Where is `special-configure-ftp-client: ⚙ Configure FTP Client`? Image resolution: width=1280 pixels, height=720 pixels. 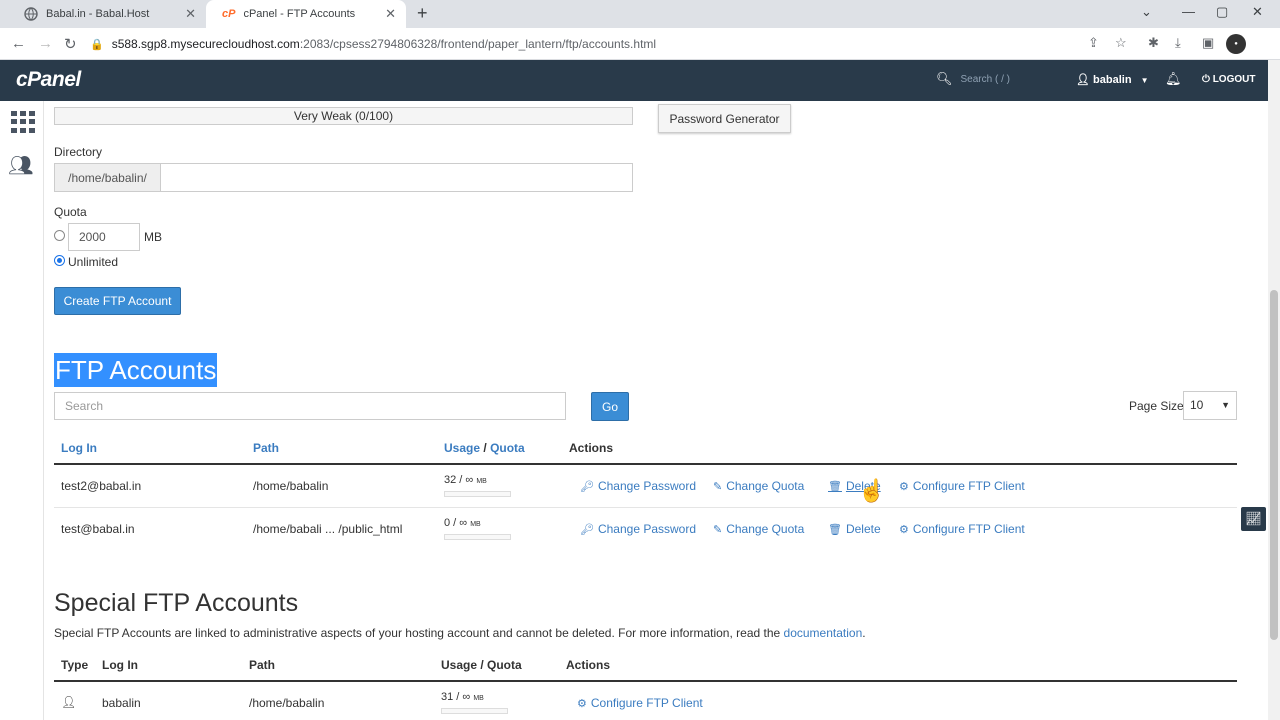 special-configure-ftp-client: ⚙ Configure FTP Client is located at coordinates (640, 703).